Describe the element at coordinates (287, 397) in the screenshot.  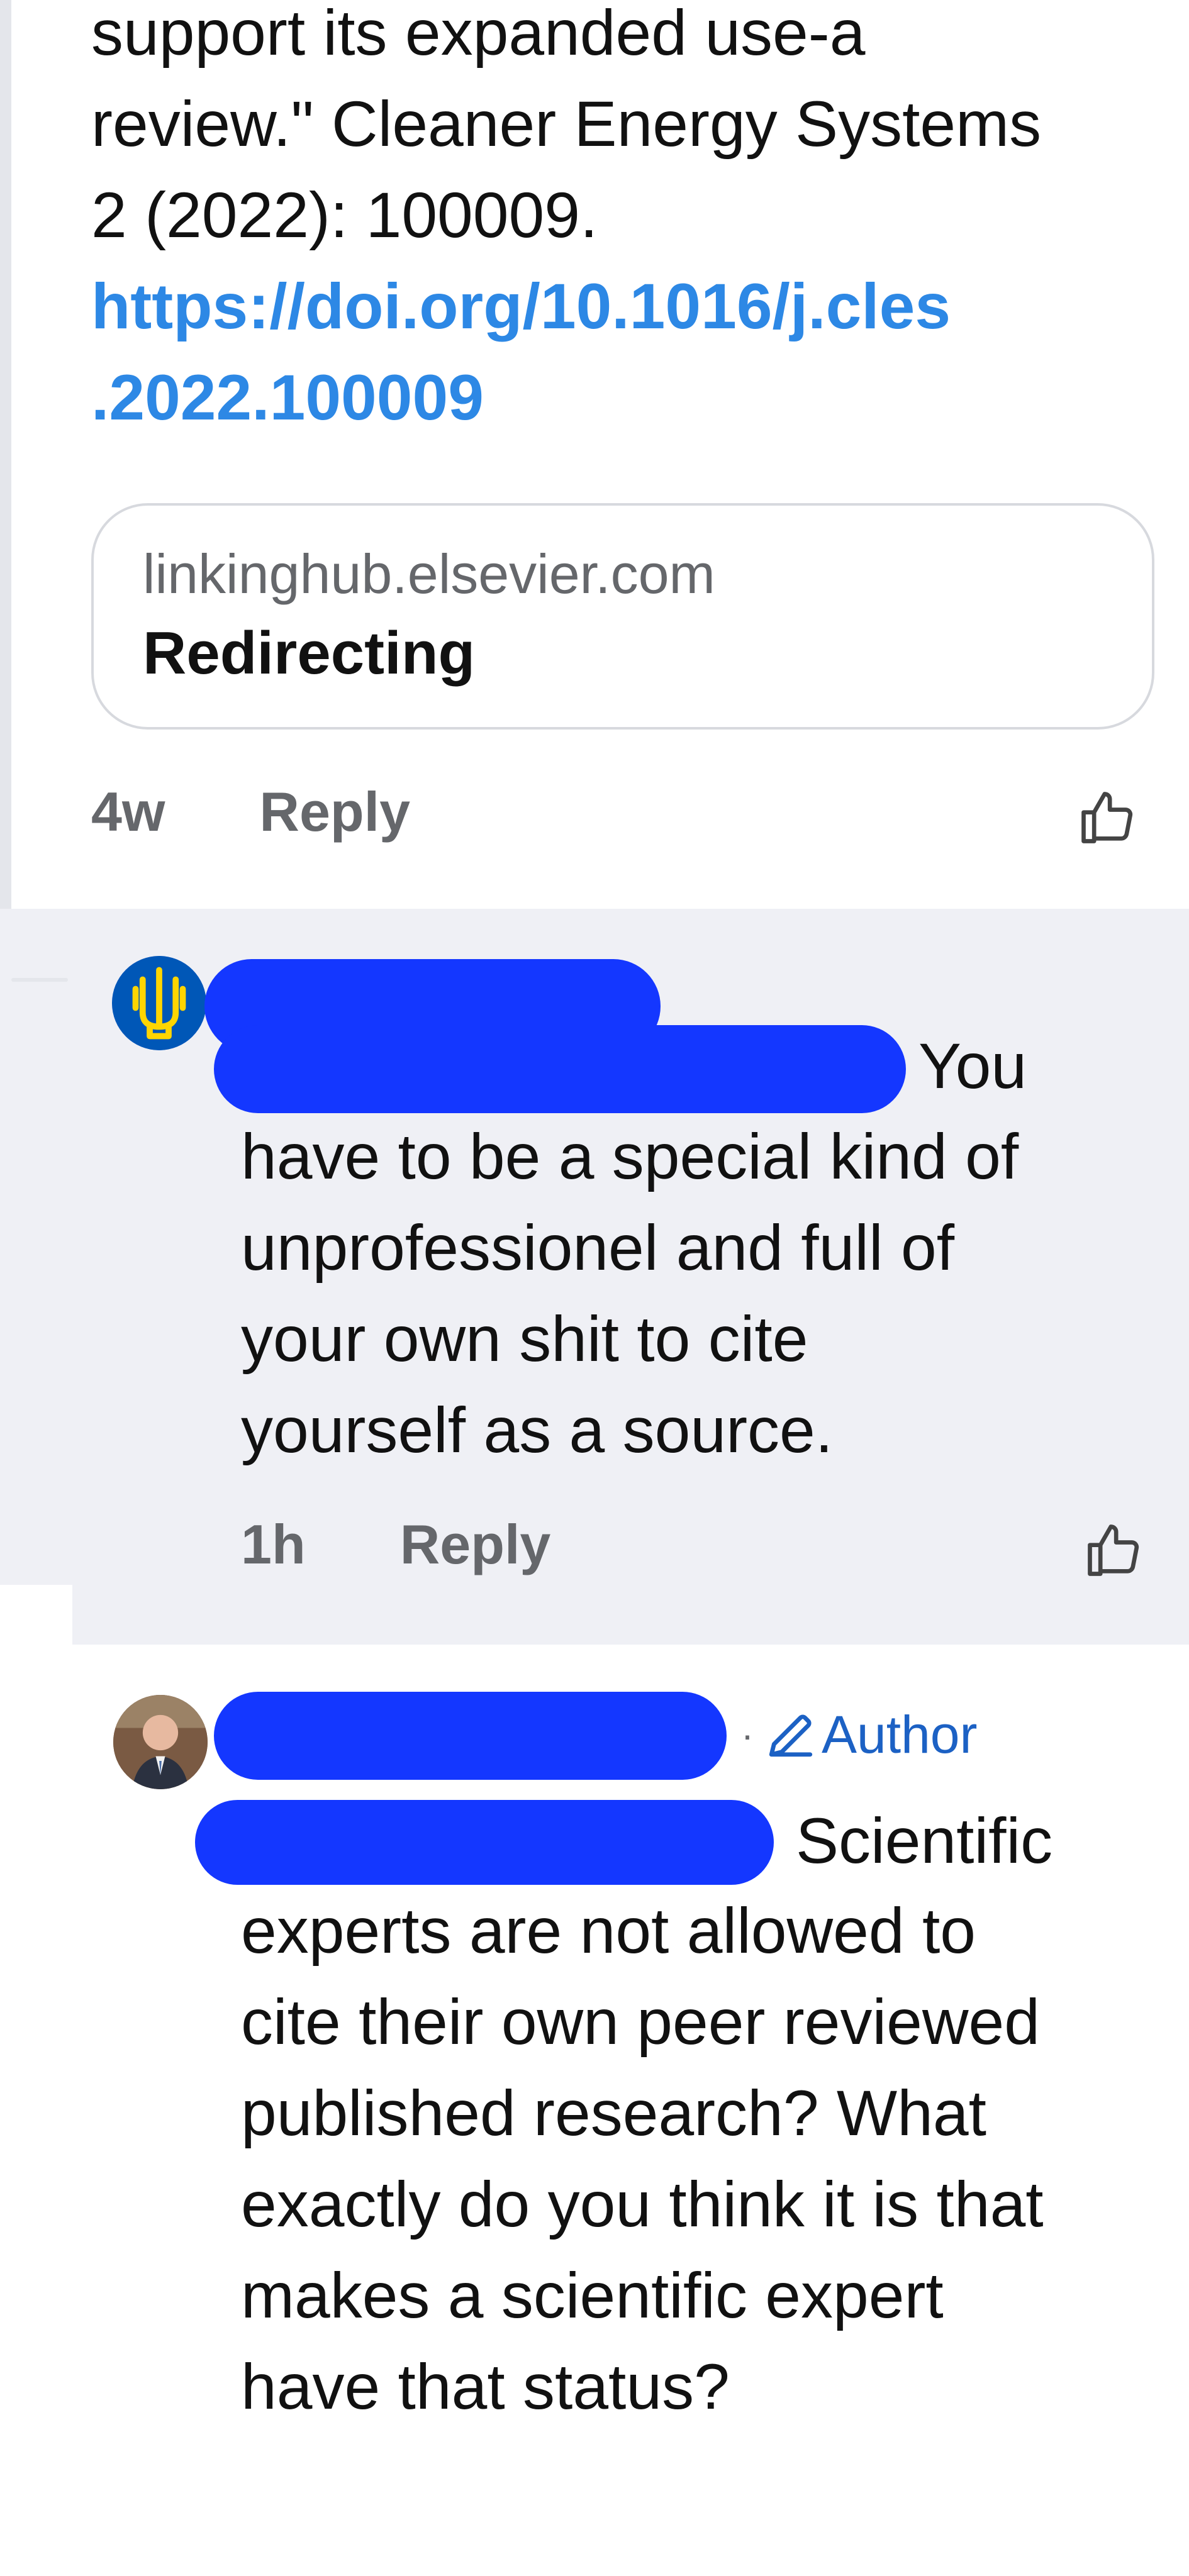
I see `doi-link: .2022.100009` at that location.